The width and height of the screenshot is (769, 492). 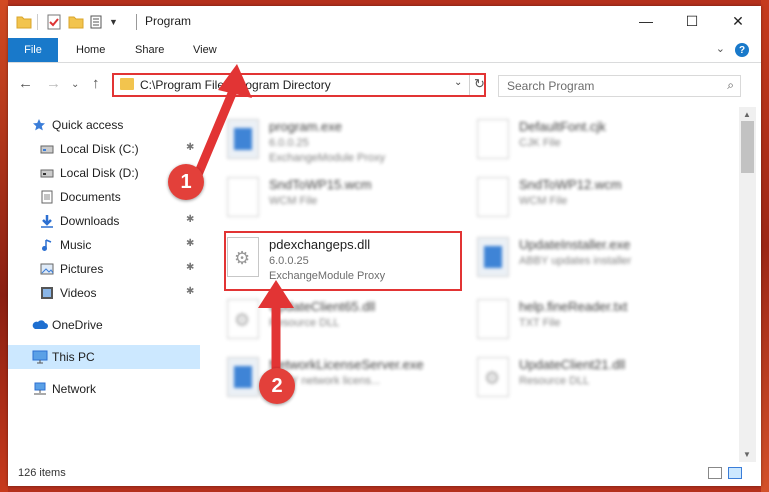 What do you see at coordinates (646, 21) in the screenshot?
I see `minimize-button: —` at bounding box center [646, 21].